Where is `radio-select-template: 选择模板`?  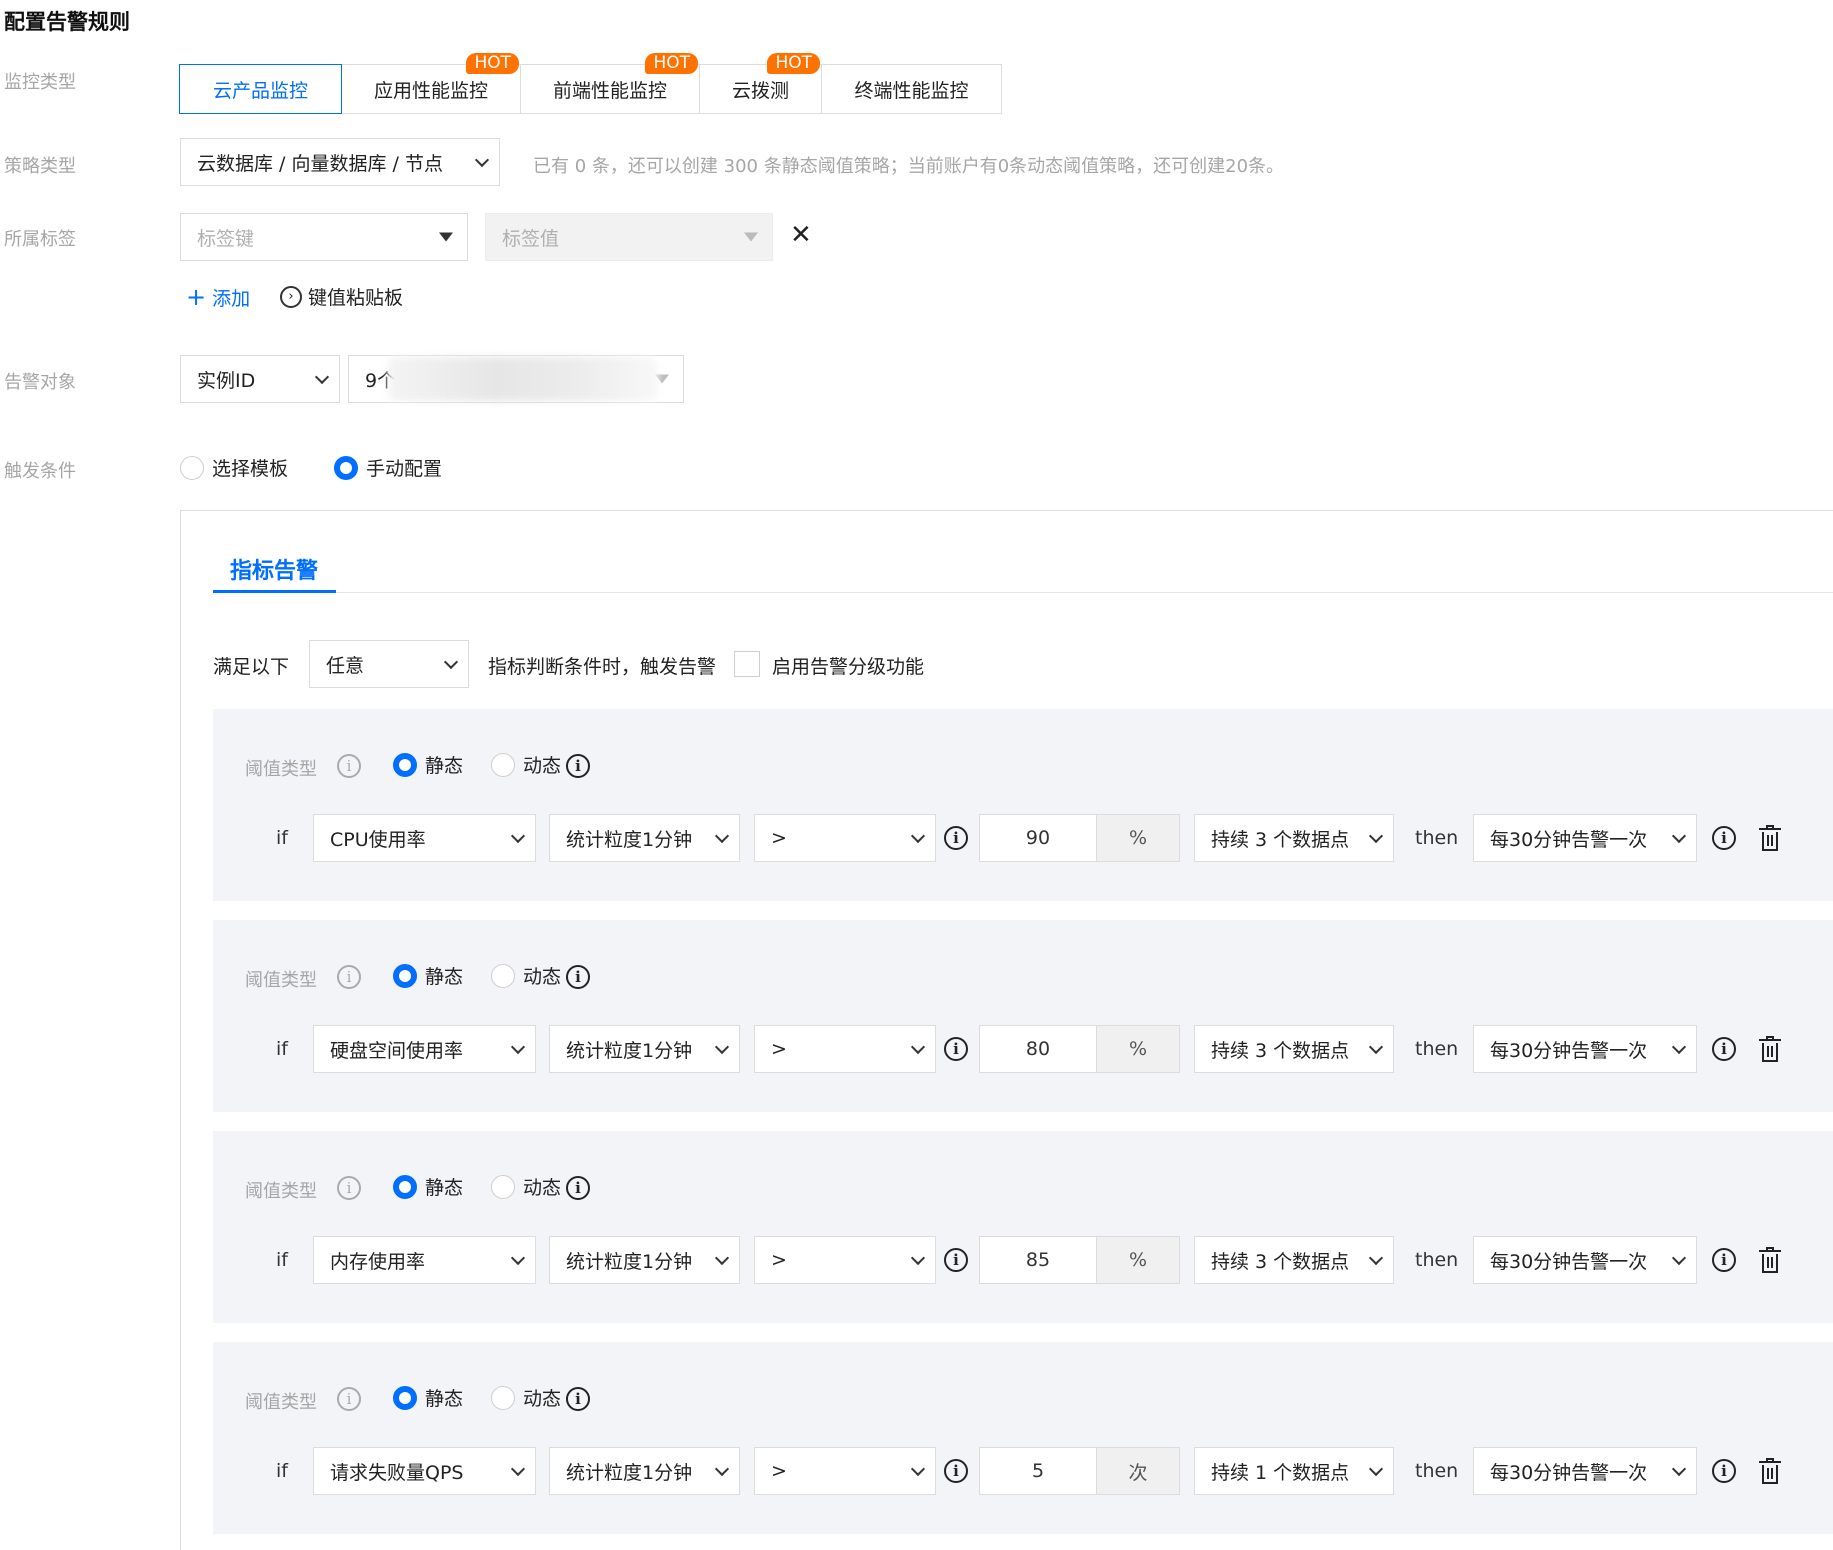 radio-select-template: 选择模板 is located at coordinates (234, 467).